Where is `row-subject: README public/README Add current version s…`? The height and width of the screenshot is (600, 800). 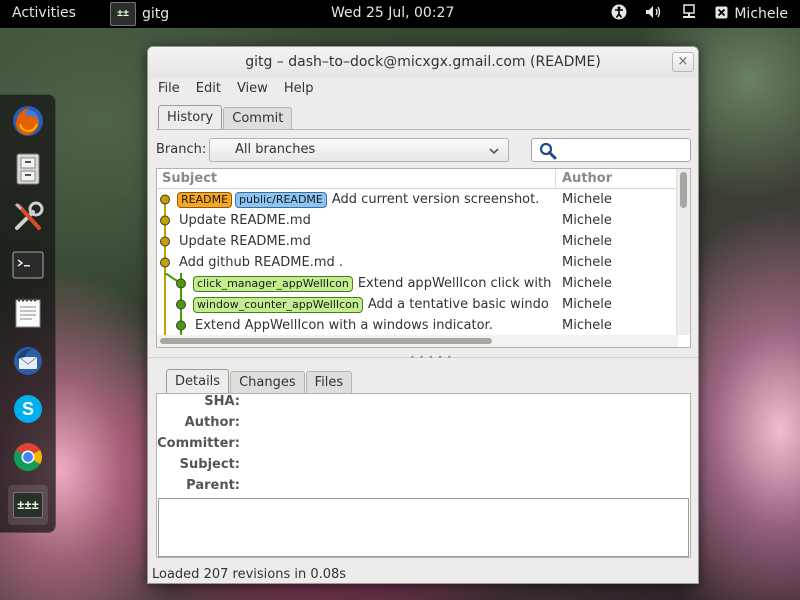 row-subject: README public/README Add current version s… is located at coordinates (366, 199).